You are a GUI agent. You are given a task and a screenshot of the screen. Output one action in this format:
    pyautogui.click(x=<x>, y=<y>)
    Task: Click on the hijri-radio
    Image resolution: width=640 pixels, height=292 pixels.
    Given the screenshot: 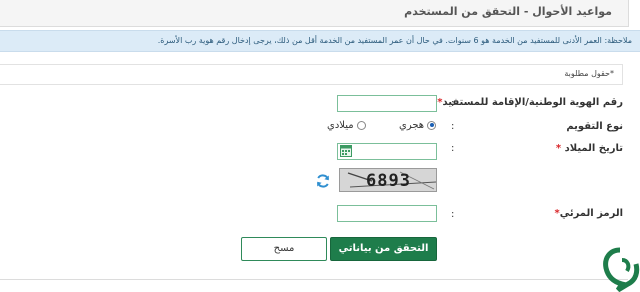 What is the action you would take?
    pyautogui.click(x=432, y=125)
    